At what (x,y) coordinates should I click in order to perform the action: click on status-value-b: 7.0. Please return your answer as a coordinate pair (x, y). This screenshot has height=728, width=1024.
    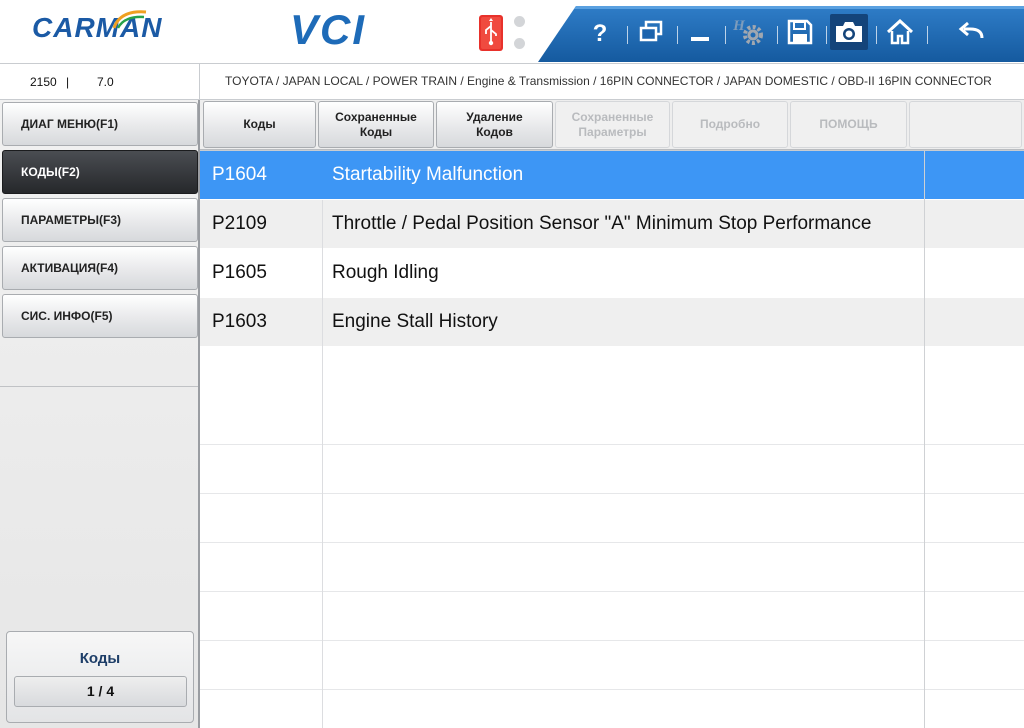
    Looking at the image, I should click on (105, 82).